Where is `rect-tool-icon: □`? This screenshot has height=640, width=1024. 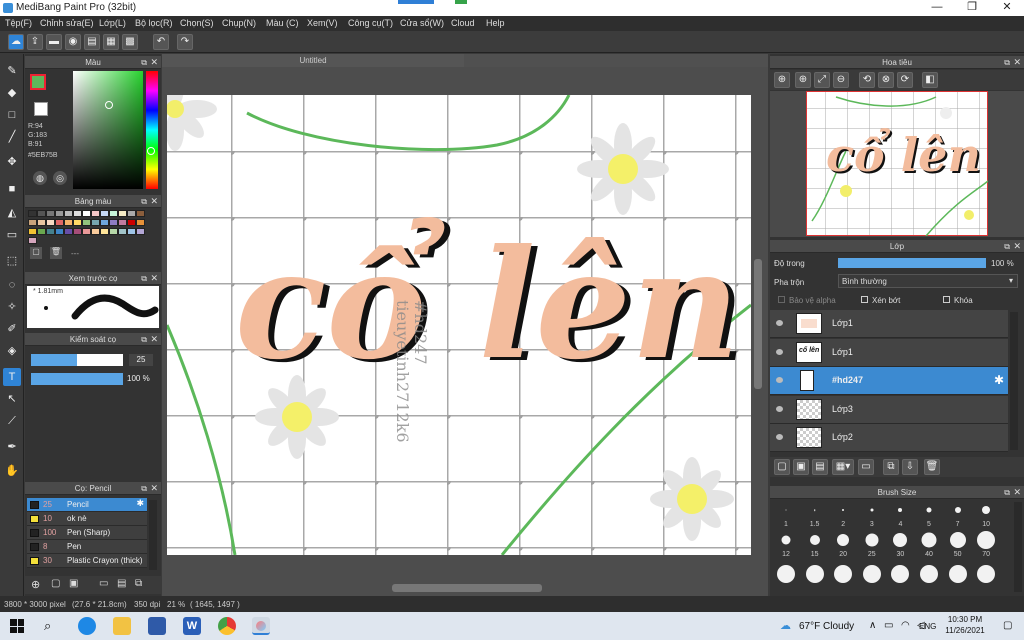
rect-tool-icon: □ is located at coordinates (12, 115).